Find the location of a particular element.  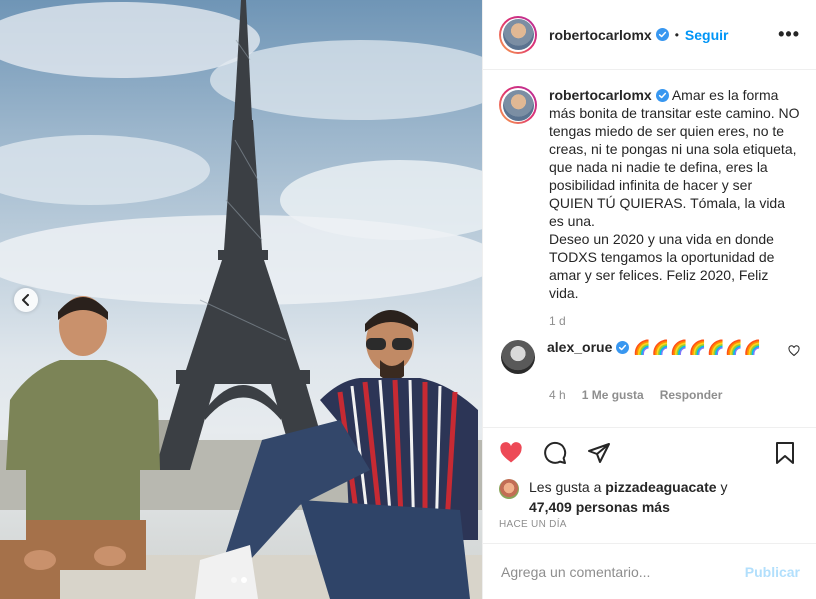

liker-username: pizzadeaguacate is located at coordinates (660, 487).